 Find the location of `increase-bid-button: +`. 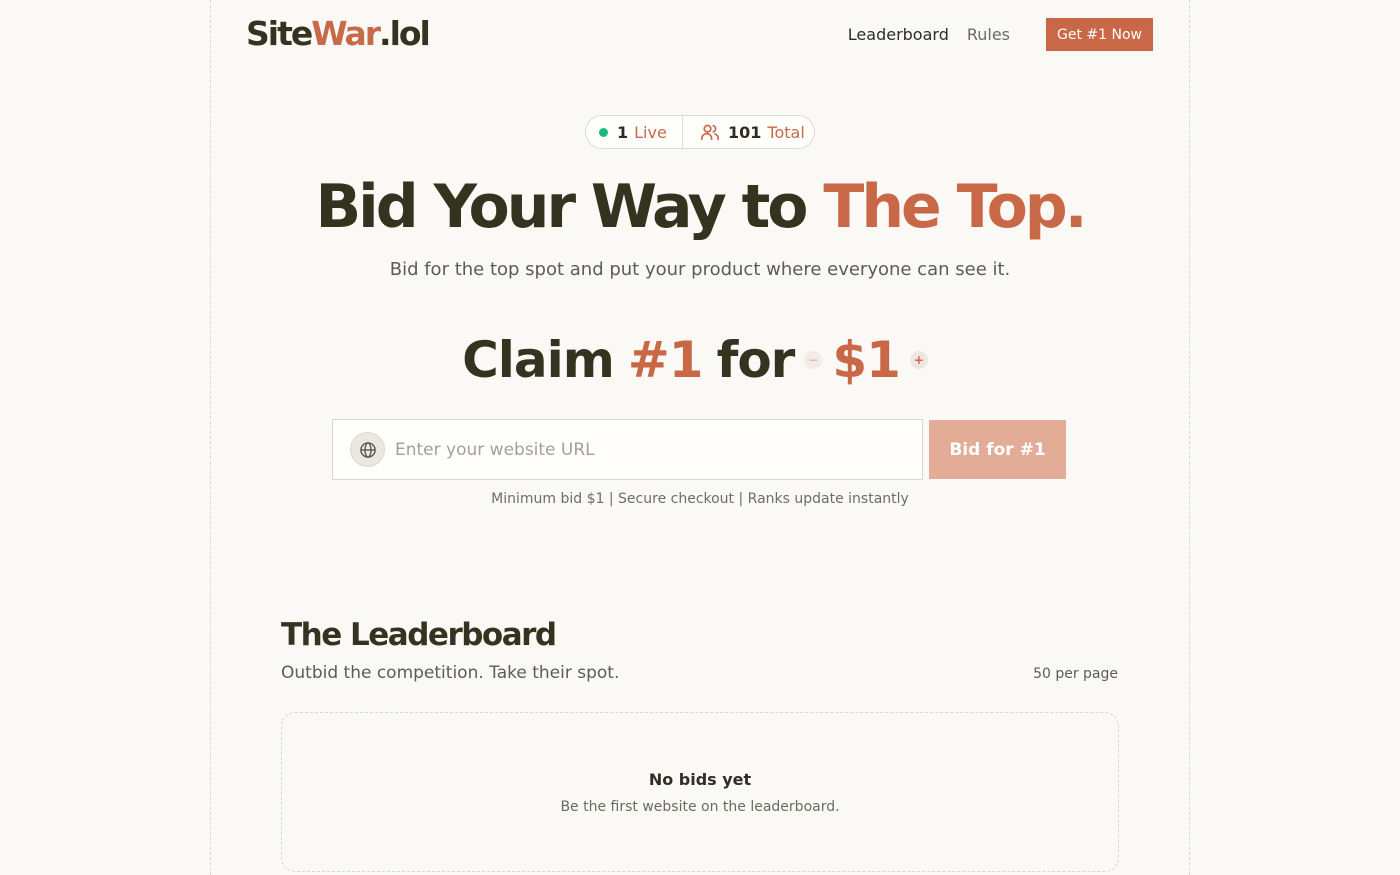

increase-bid-button: + is located at coordinates (918, 360).